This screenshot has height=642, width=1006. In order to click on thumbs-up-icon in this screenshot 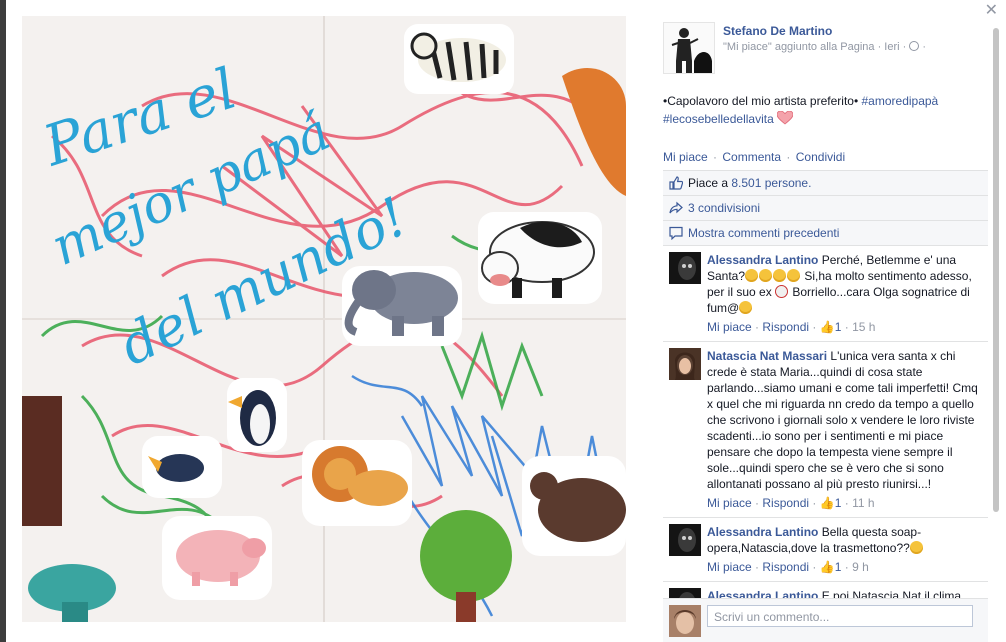, I will do `click(676, 183)`.